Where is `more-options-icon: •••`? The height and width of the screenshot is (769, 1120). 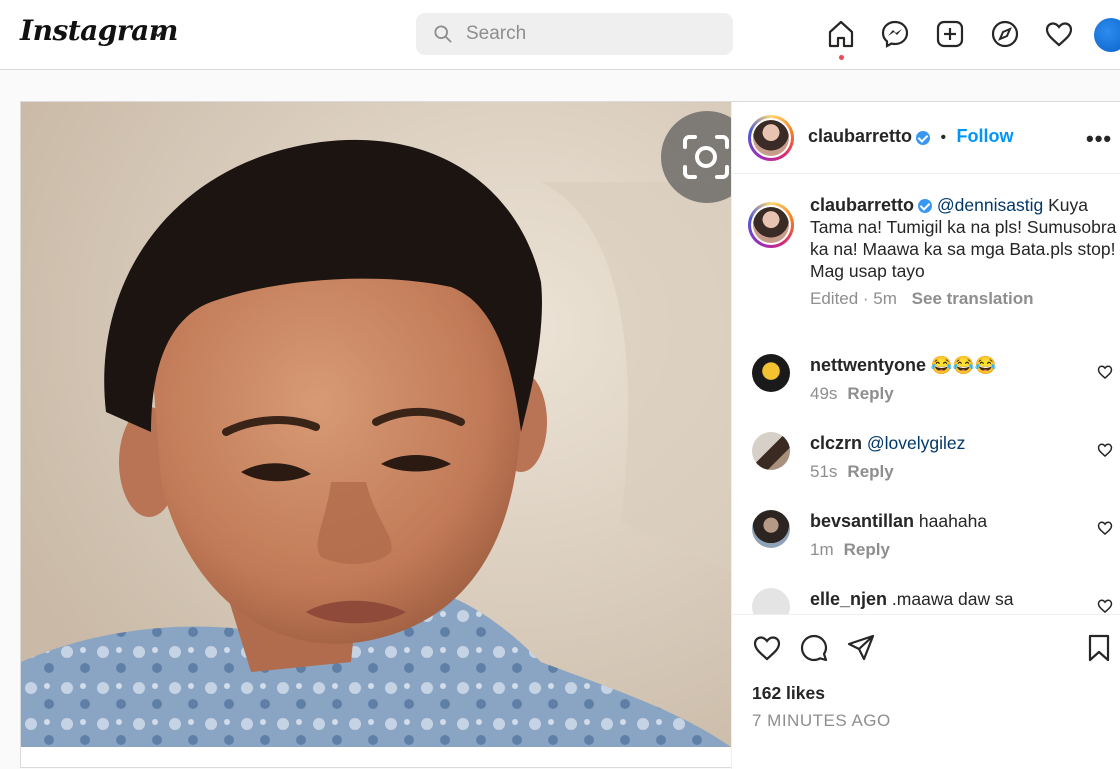 more-options-icon: ••• is located at coordinates (1099, 139).